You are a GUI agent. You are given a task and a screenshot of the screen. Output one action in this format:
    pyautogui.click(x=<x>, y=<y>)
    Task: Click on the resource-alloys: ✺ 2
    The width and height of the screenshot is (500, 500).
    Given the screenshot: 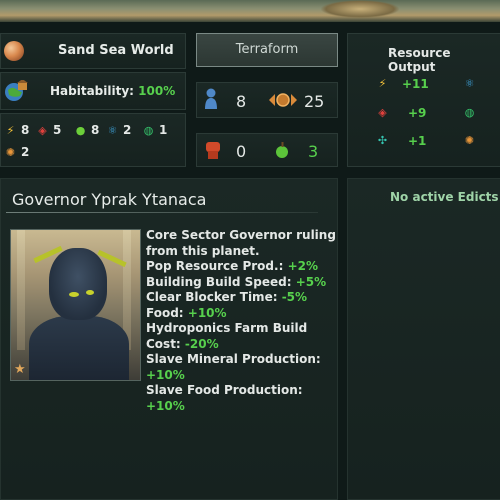 What is the action you would take?
    pyautogui.click(x=16, y=152)
    